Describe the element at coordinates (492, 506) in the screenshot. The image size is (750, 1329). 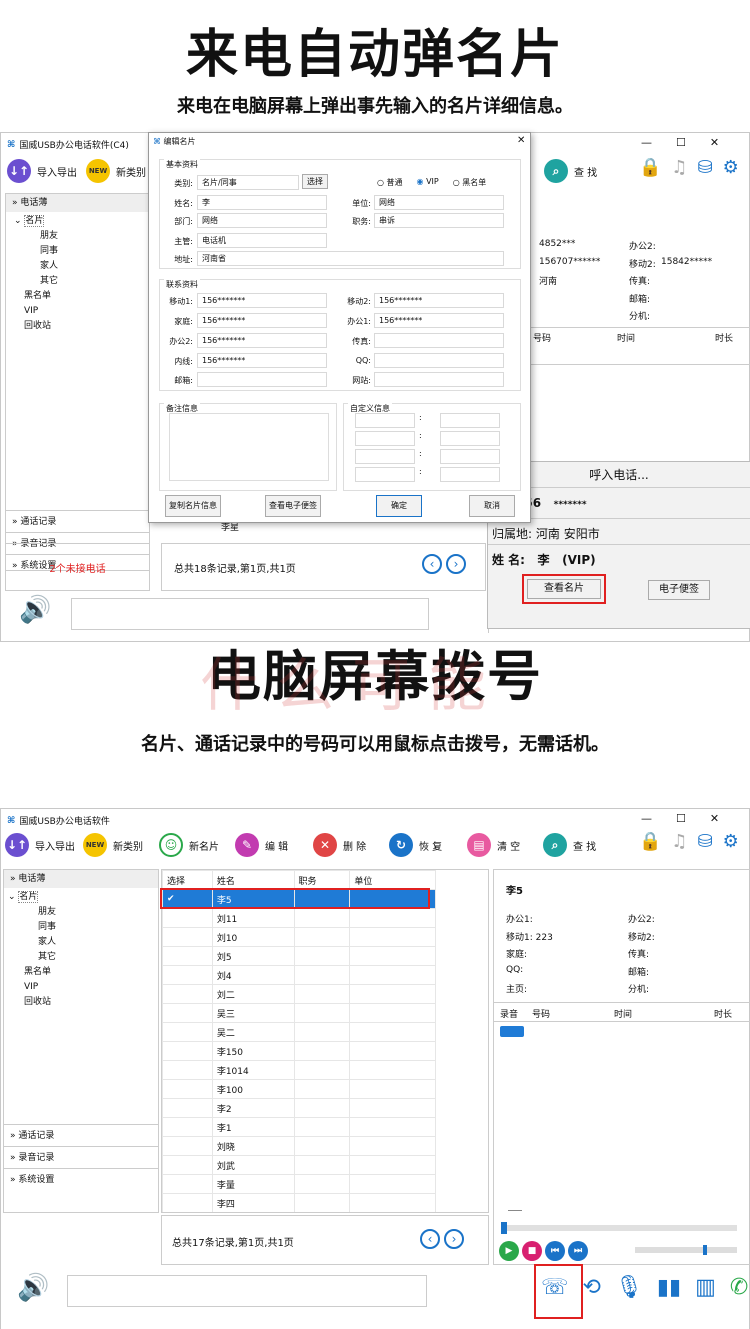
I see `cancel-button: 取消` at that location.